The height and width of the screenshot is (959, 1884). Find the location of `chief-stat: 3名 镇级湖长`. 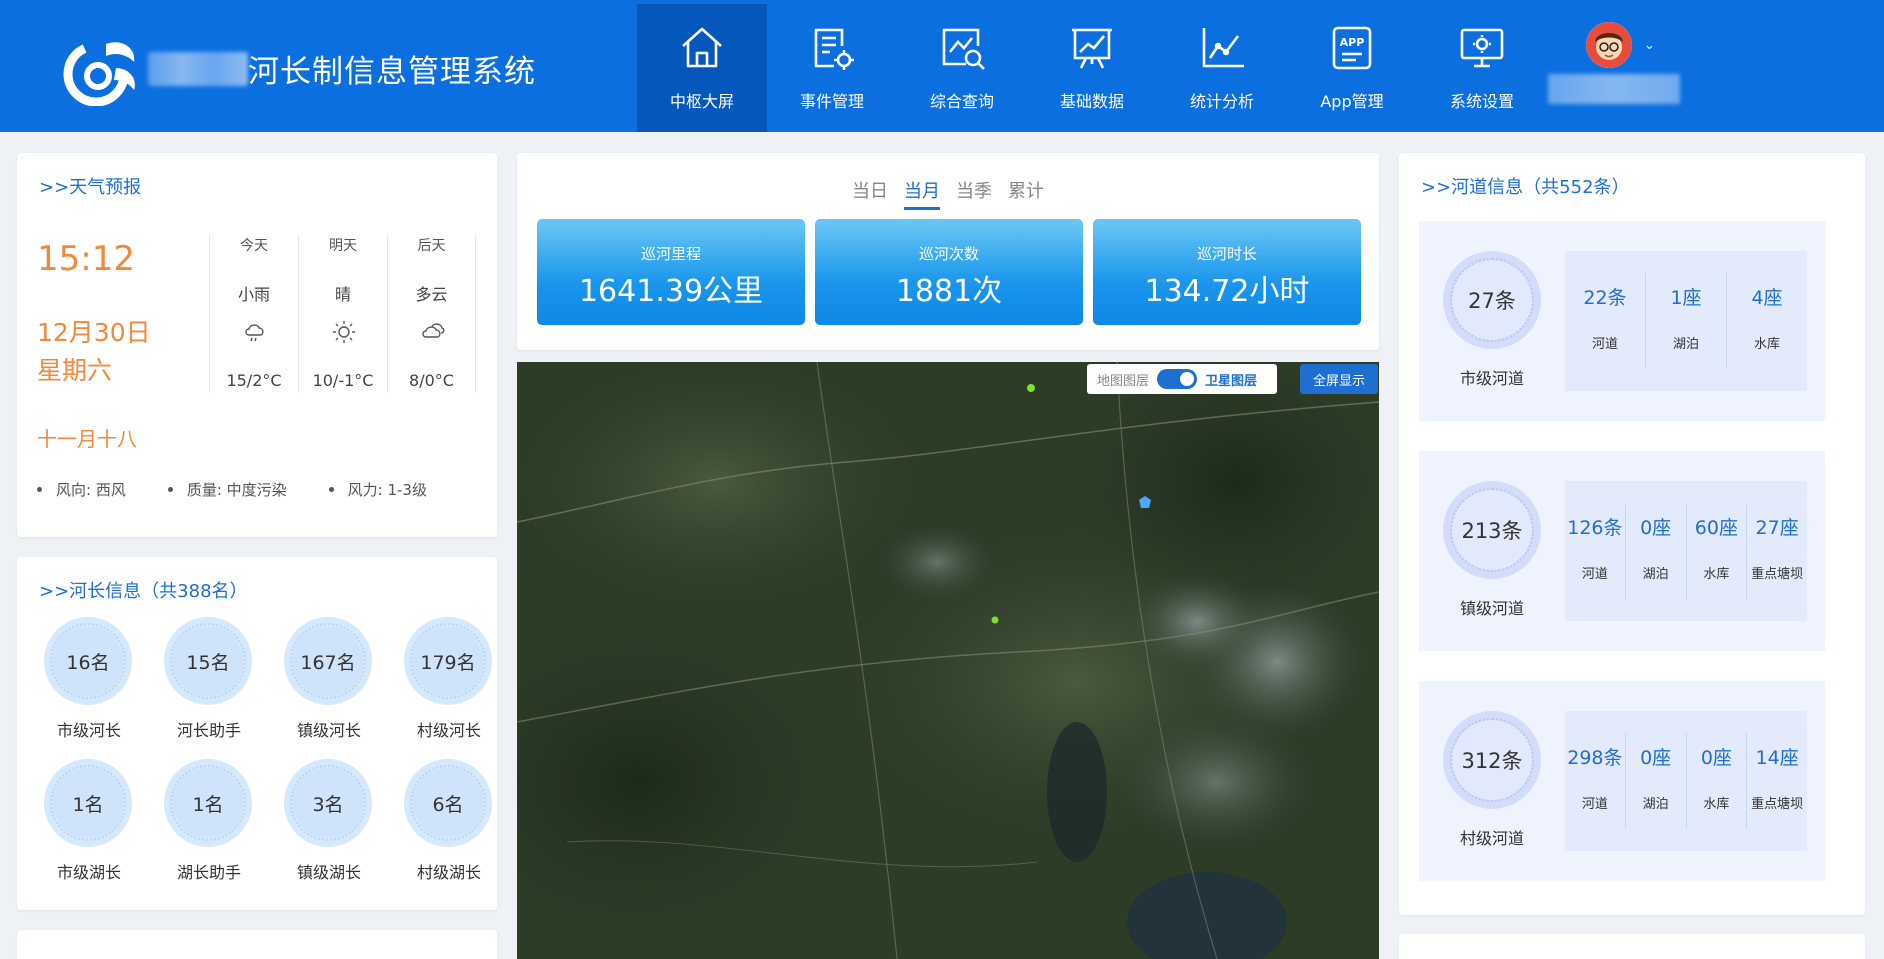

chief-stat: 3名 镇级湖长 is located at coordinates (329, 827).